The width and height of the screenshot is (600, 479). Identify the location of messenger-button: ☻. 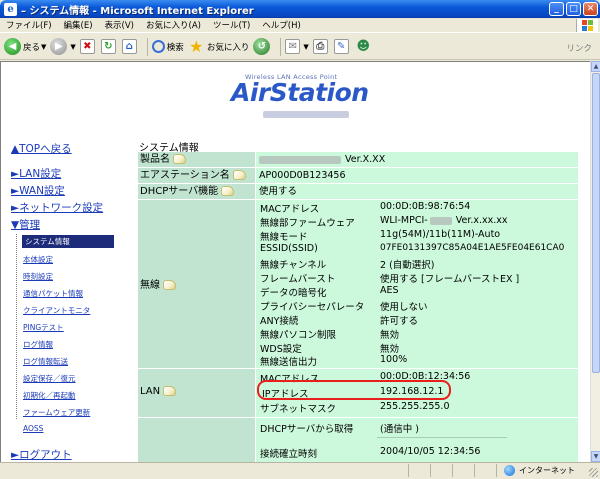
(364, 46).